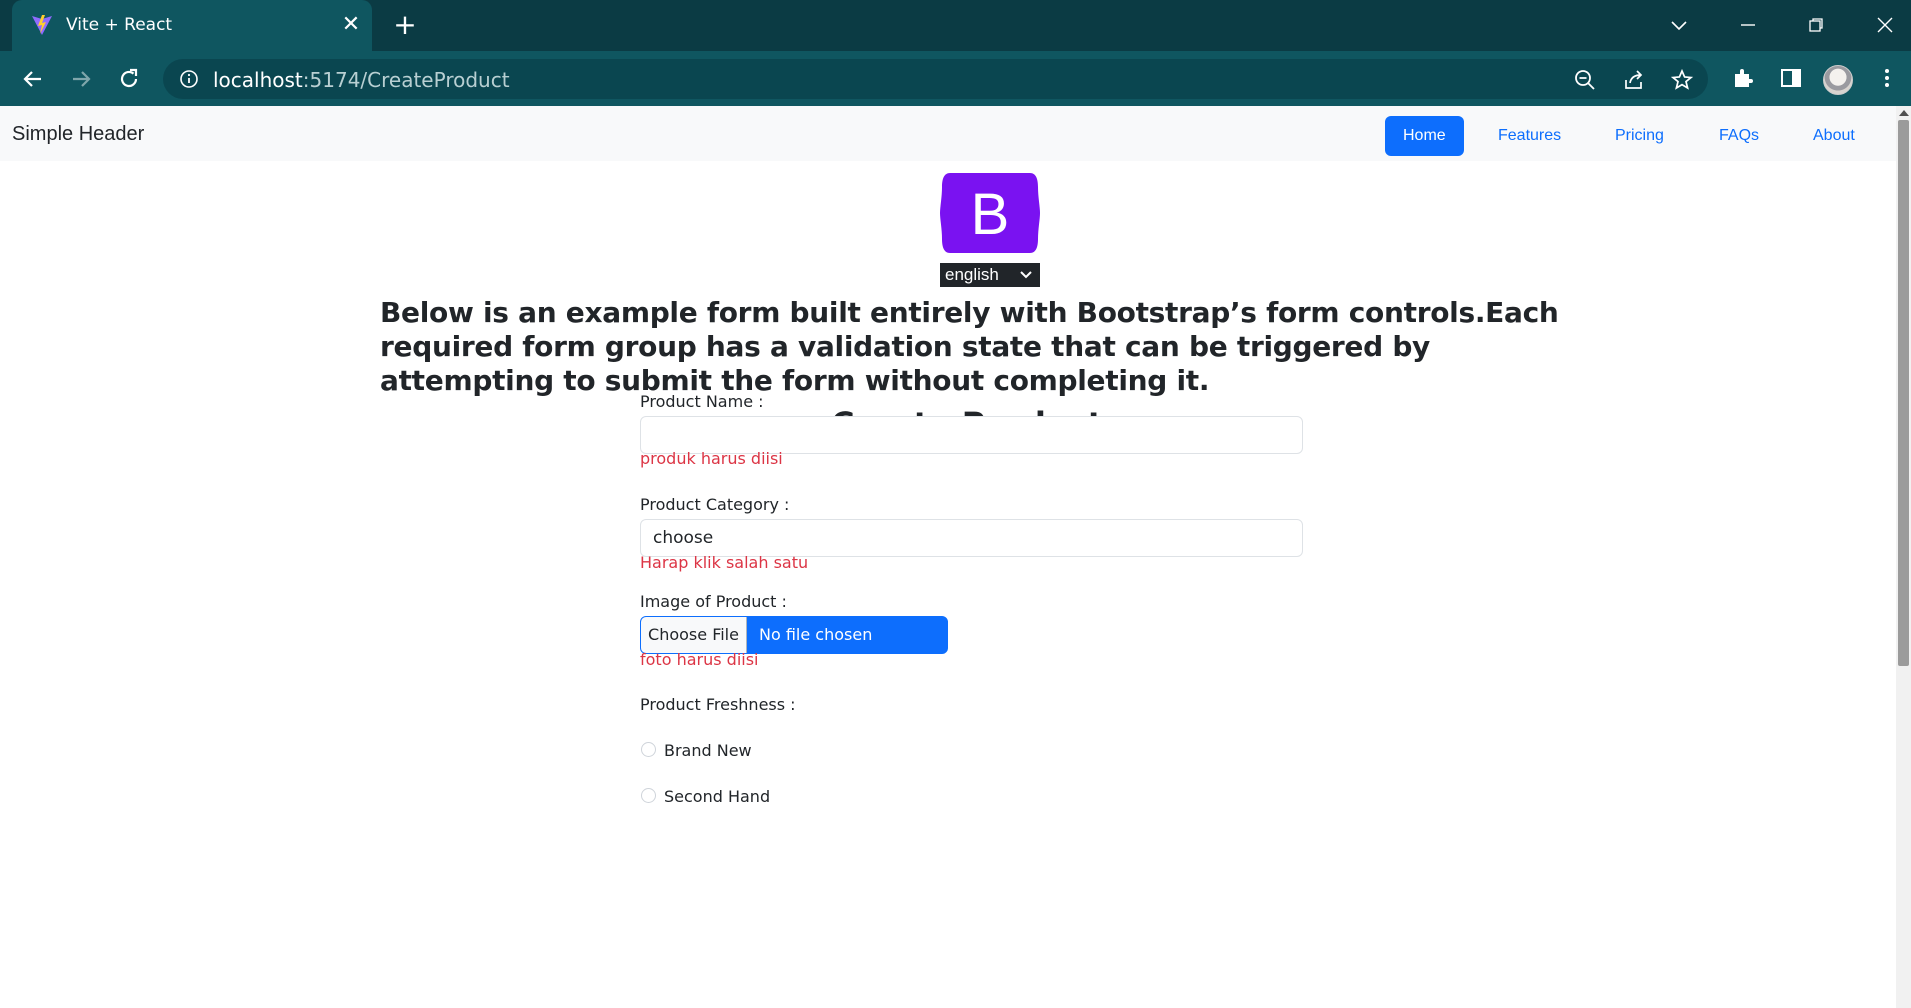 This screenshot has width=1911, height=1008. Describe the element at coordinates (971, 538) in the screenshot. I see `product-category-select: choose` at that location.